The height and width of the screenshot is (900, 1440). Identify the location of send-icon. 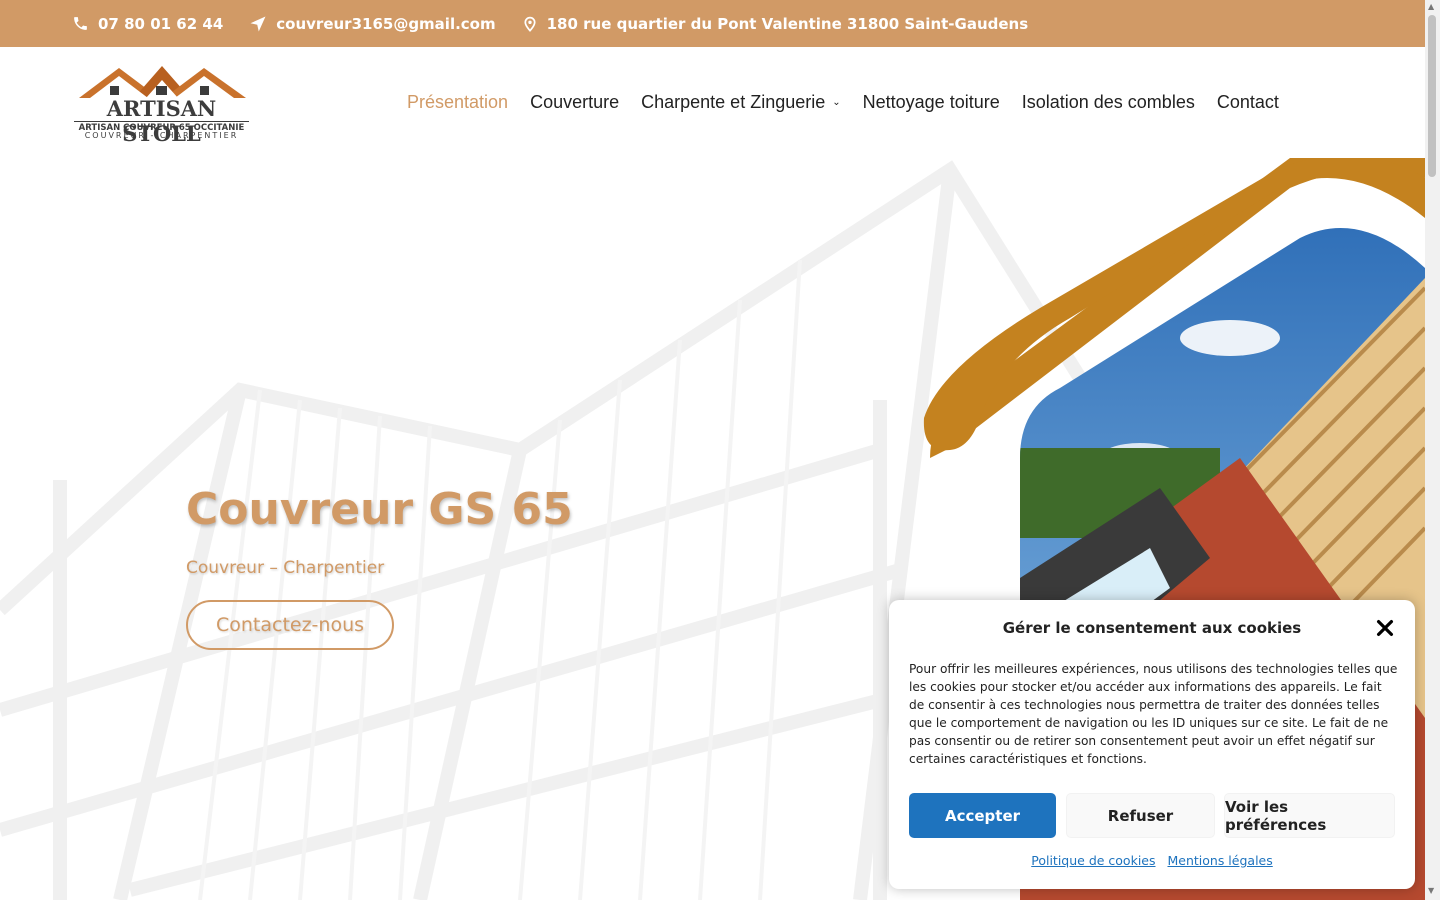
(258, 23).